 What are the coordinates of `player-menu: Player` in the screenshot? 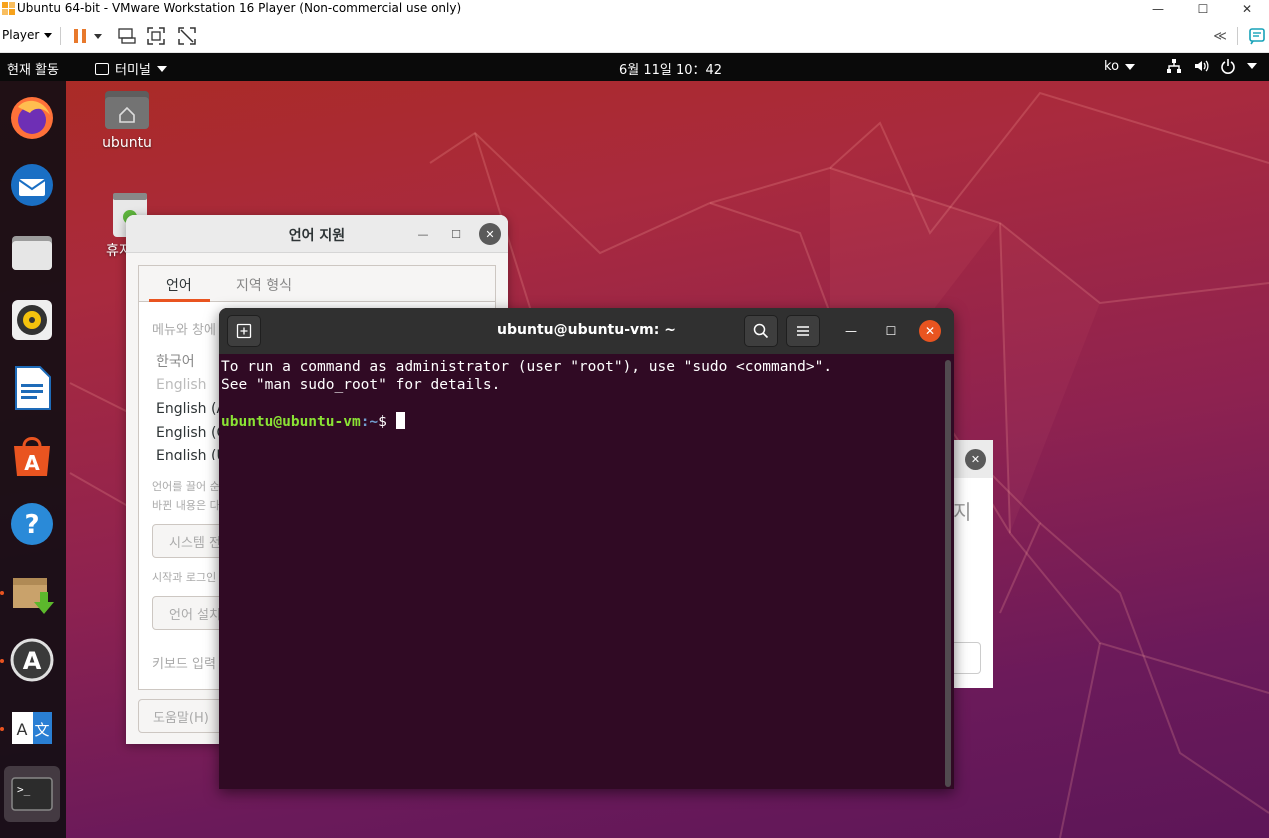 It's located at (27, 35).